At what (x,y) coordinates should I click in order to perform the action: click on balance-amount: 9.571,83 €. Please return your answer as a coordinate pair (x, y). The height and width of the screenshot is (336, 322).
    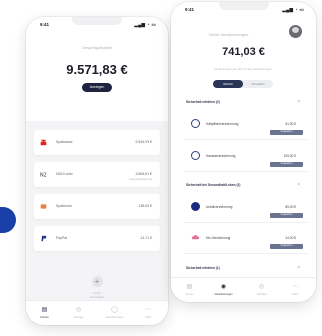
    Looking at the image, I should click on (97, 69).